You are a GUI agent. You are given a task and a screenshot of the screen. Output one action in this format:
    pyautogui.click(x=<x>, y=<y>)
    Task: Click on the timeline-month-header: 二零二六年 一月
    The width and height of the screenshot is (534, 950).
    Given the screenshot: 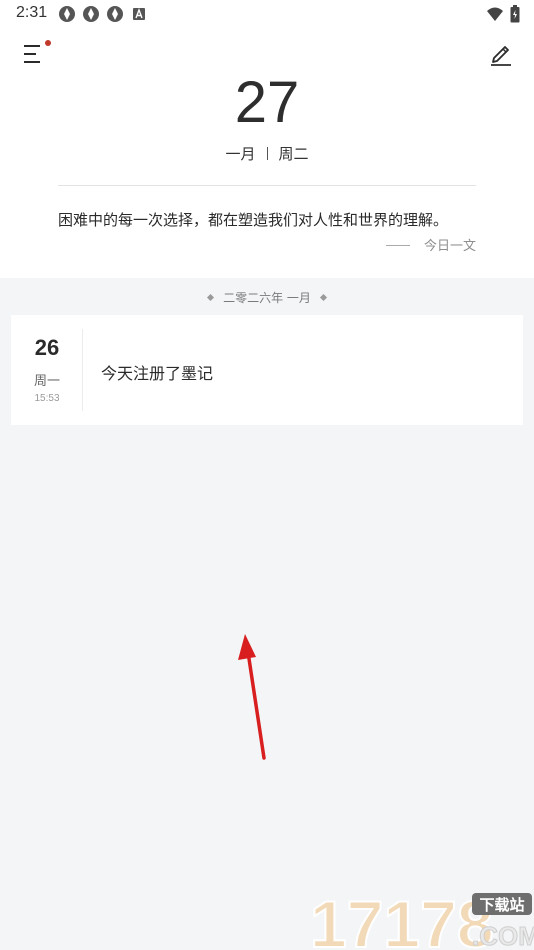 What is the action you would take?
    pyautogui.click(x=267, y=297)
    